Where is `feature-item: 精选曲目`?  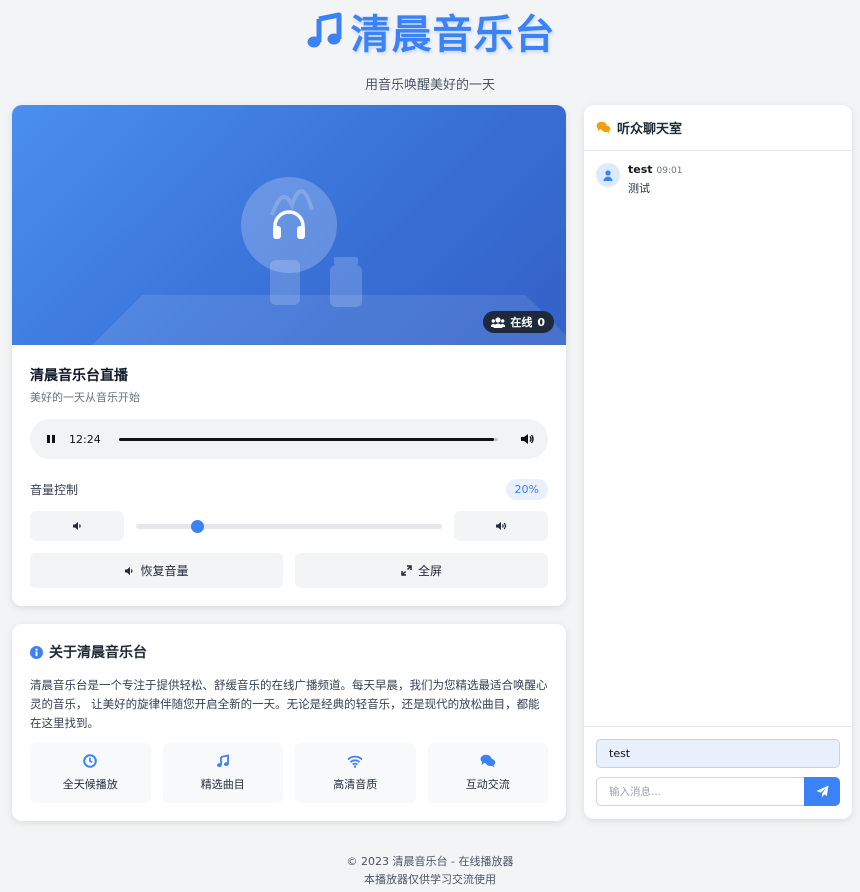
feature-item: 精选曲目 is located at coordinates (222, 773).